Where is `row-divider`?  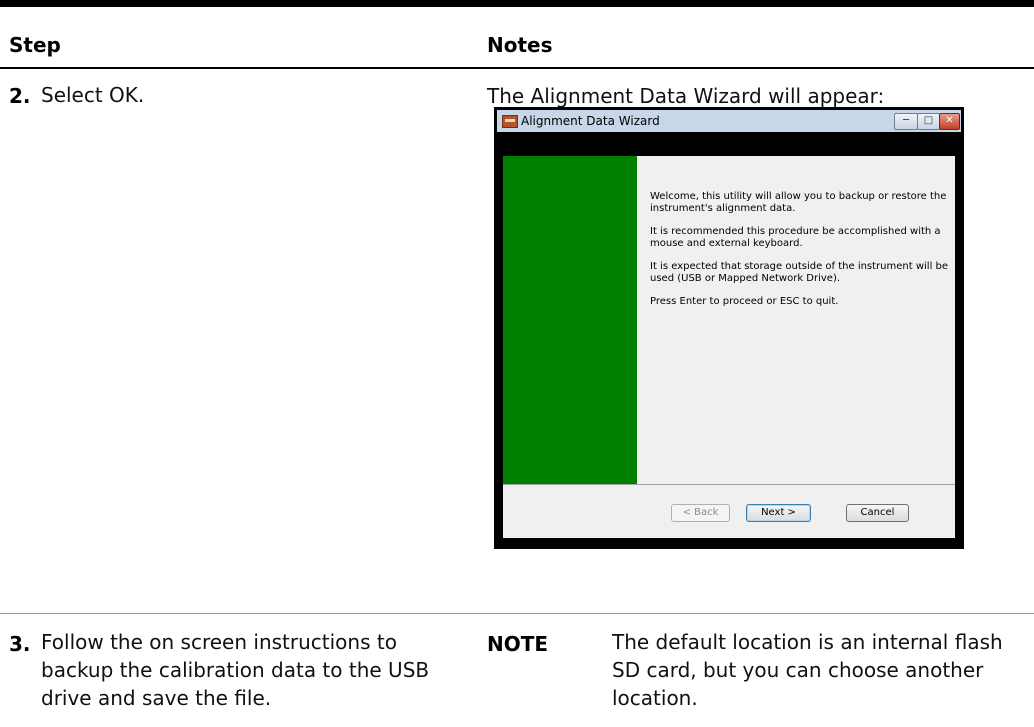 row-divider is located at coordinates (517, 613).